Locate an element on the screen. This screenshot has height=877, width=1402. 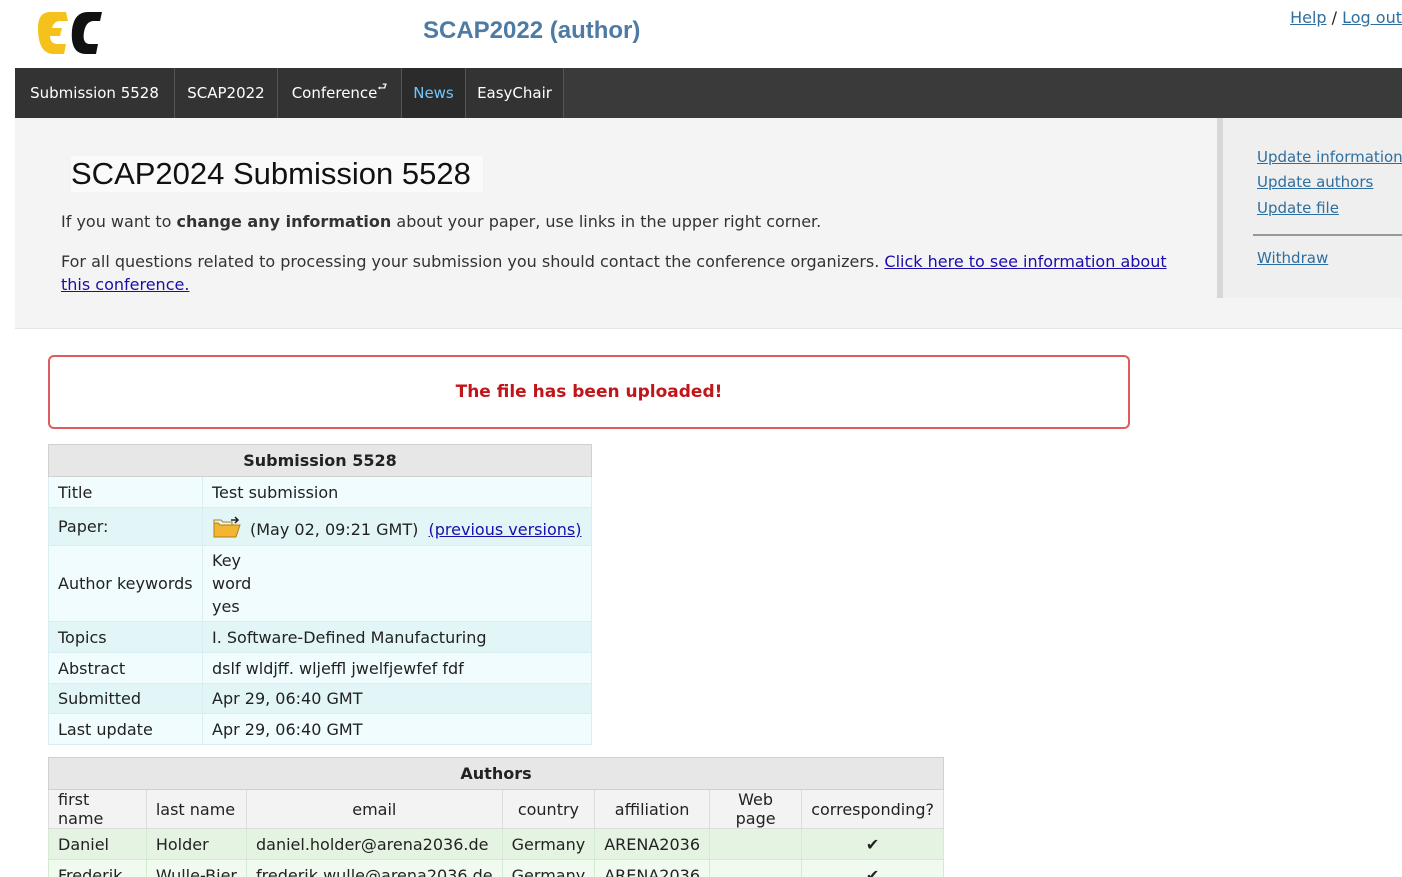
menu-easychair-label: EasyChair is located at coordinates (514, 93).